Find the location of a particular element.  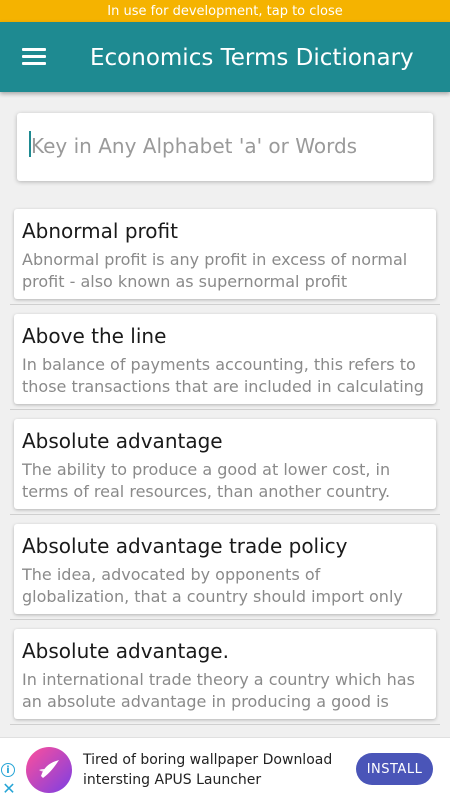

search-box is located at coordinates (225, 147).